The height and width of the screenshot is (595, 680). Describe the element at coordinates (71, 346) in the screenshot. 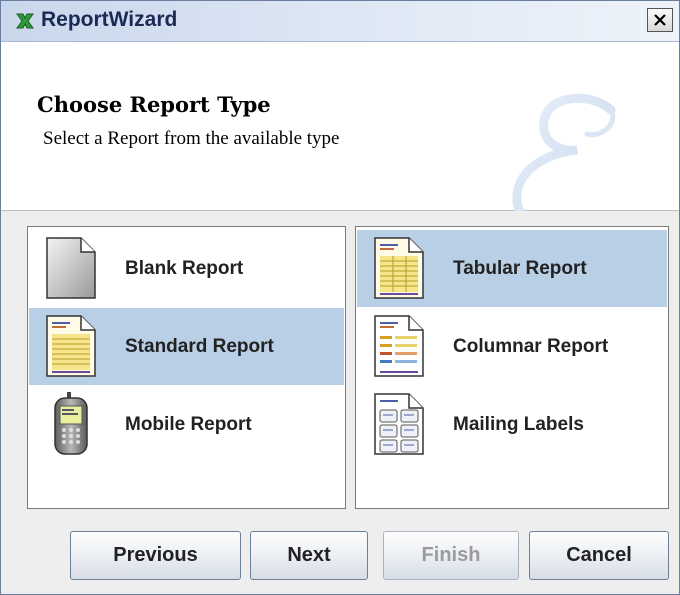

I see `standard-report-icon` at that location.